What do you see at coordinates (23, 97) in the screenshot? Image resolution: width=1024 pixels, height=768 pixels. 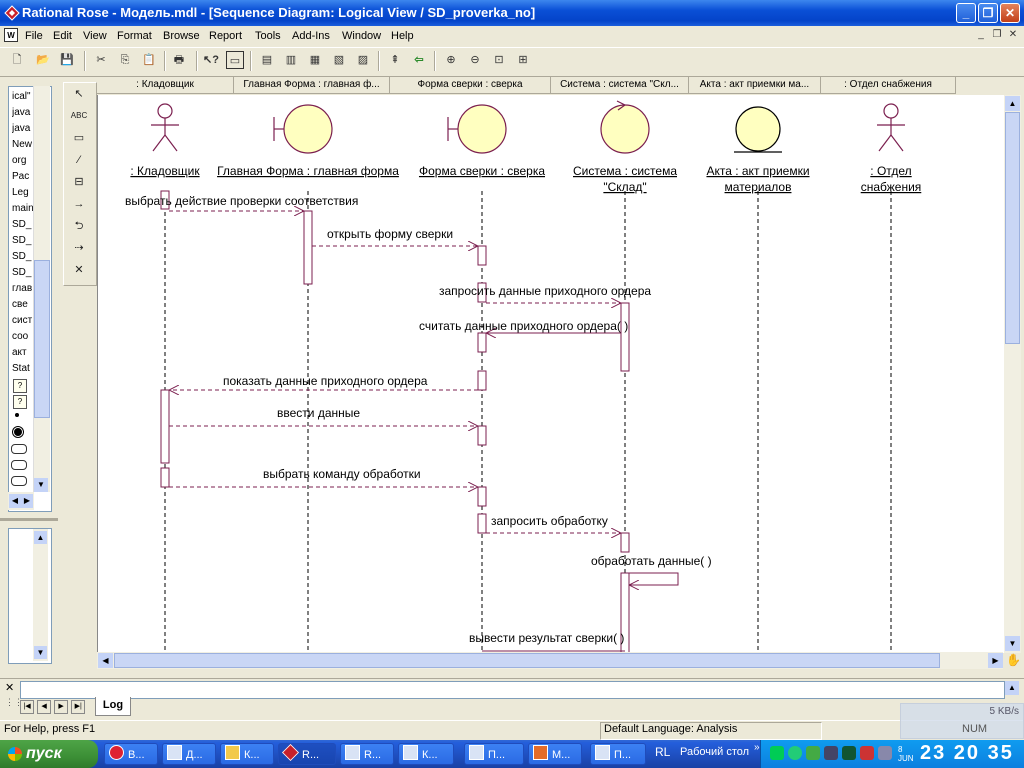 I see `browser-item: ical"` at bounding box center [23, 97].